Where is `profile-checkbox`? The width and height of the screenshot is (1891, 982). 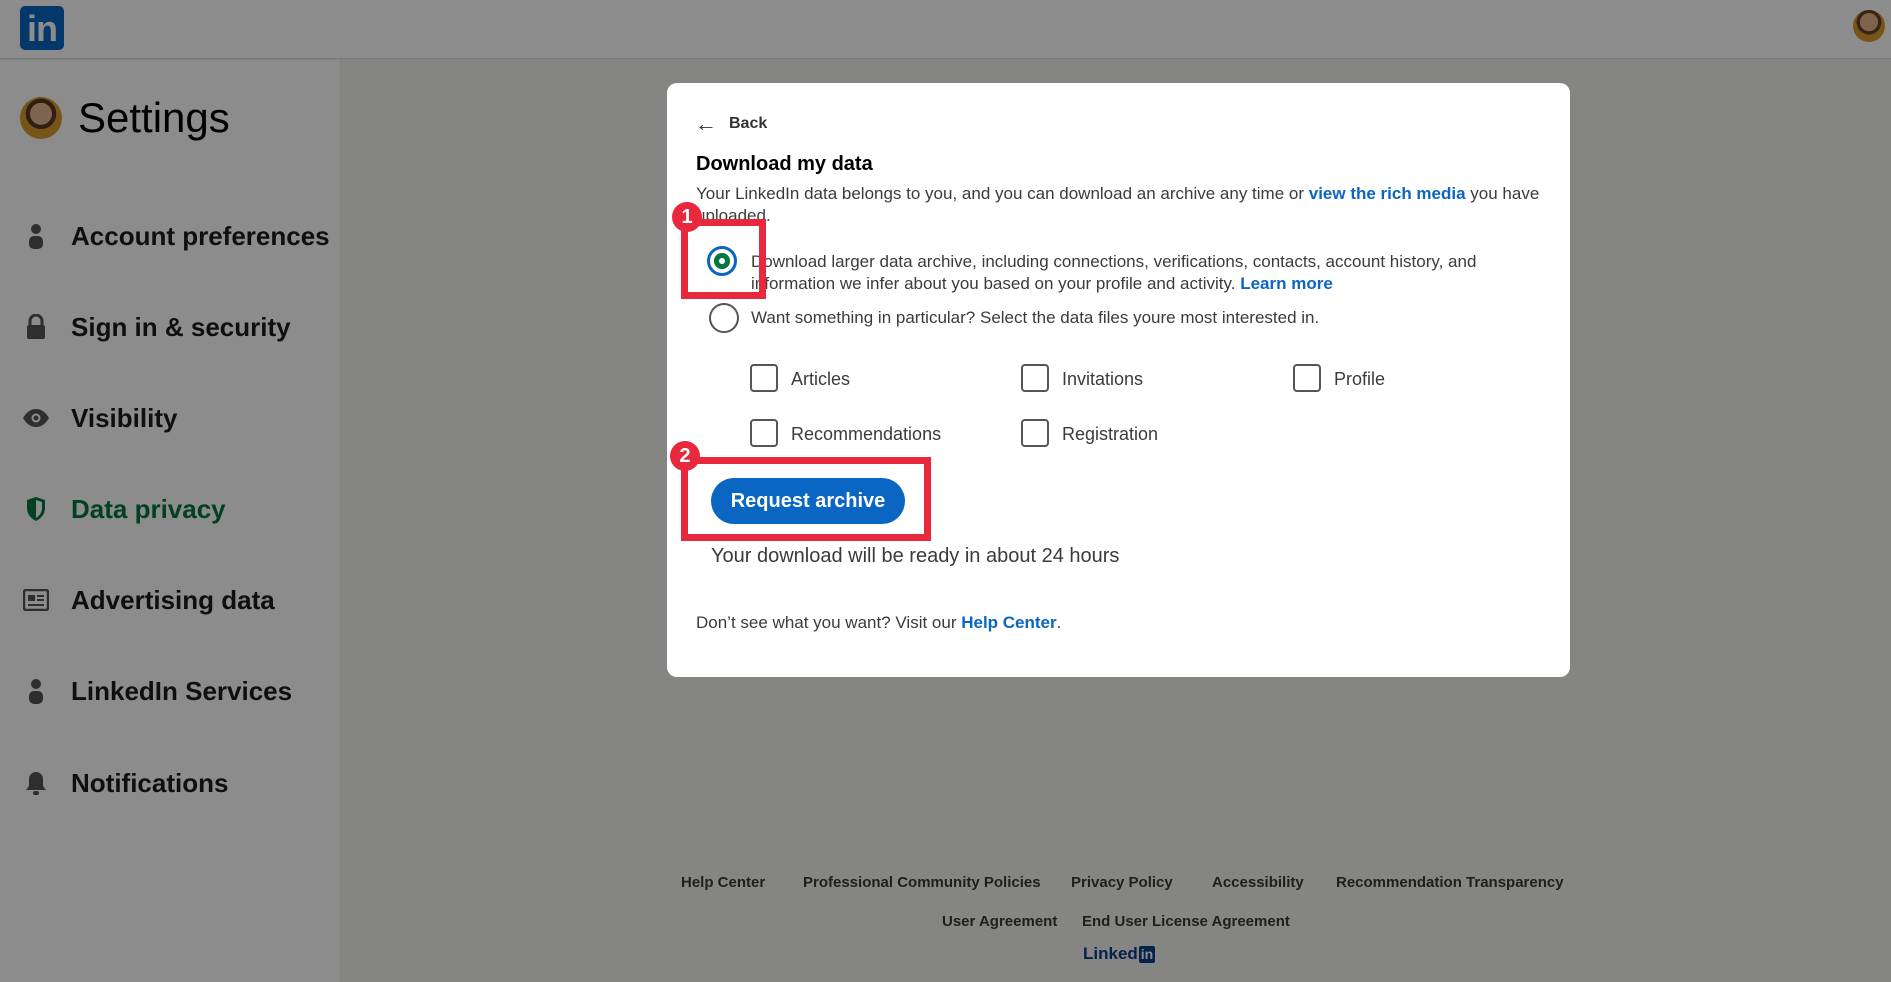 profile-checkbox is located at coordinates (1307, 378).